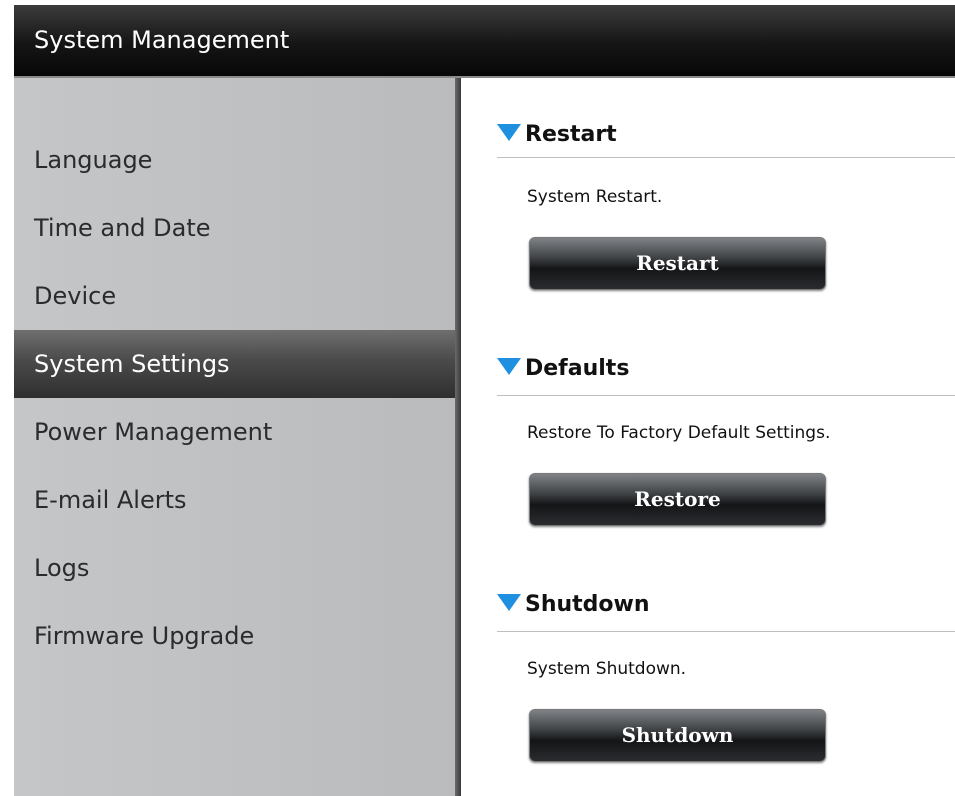 The image size is (955, 796). What do you see at coordinates (726, 631) in the screenshot?
I see `divider-shutdown` at bounding box center [726, 631].